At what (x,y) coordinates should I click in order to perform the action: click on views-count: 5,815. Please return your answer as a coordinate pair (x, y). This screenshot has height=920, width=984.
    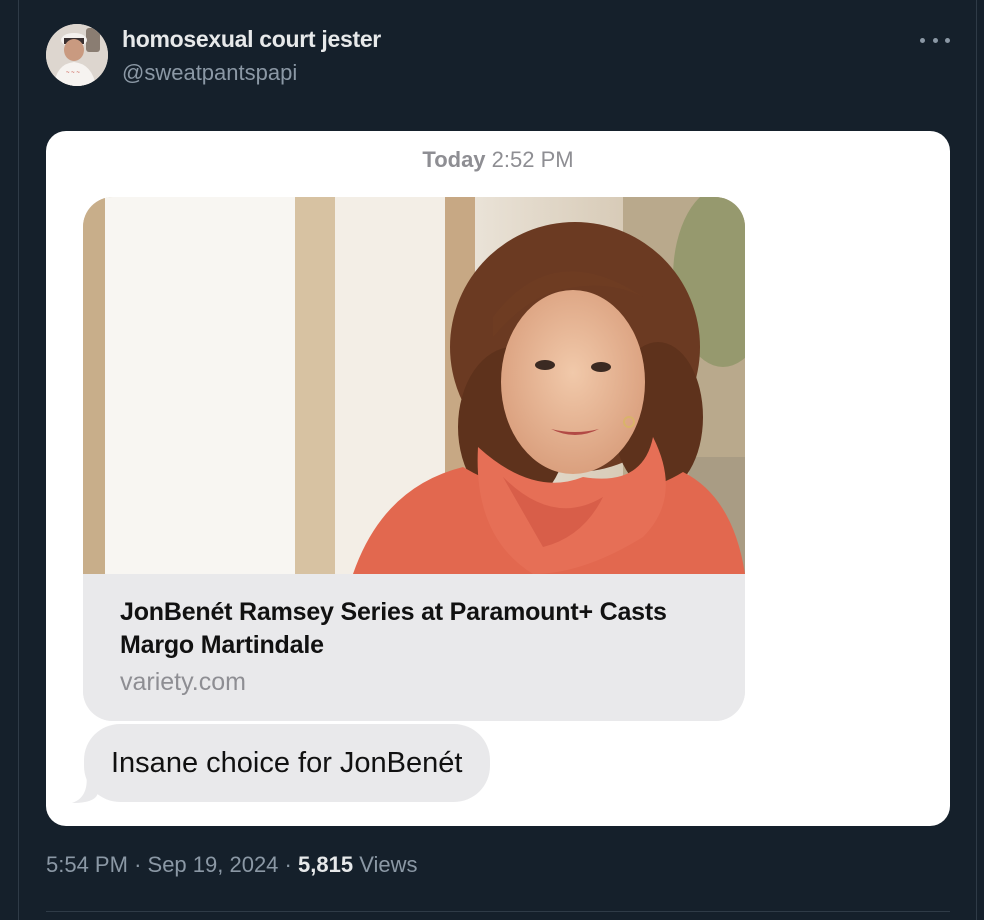
    Looking at the image, I should click on (326, 864).